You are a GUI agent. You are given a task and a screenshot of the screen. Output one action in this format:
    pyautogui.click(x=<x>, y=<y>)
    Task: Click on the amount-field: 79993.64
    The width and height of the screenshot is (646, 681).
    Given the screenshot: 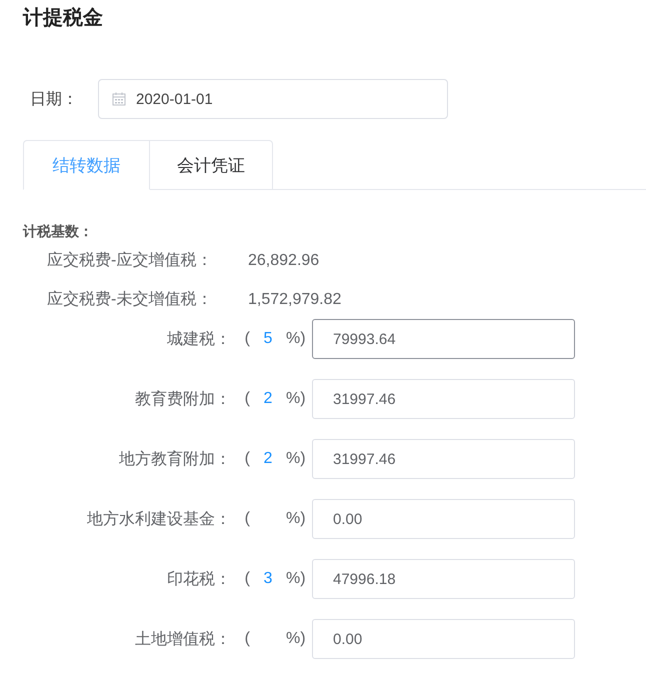 What is the action you would take?
    pyautogui.click(x=443, y=339)
    